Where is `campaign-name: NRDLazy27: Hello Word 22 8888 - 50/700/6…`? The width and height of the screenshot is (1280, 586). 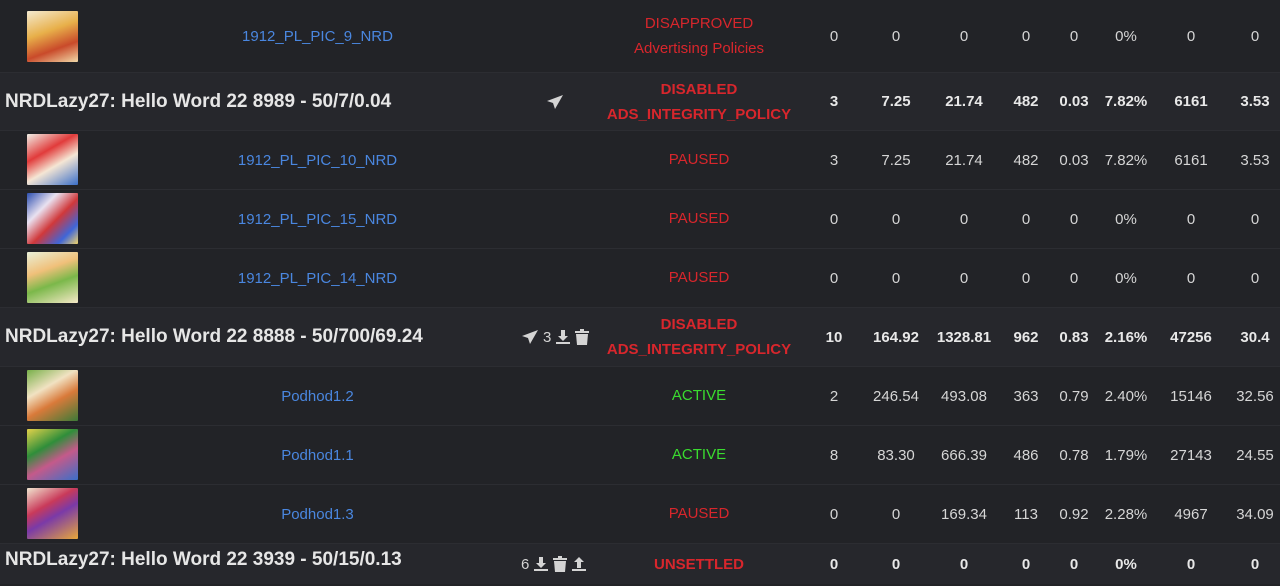
campaign-name: NRDLazy27: Hello Word 22 8888 - 50/700/6… is located at coordinates (214, 337).